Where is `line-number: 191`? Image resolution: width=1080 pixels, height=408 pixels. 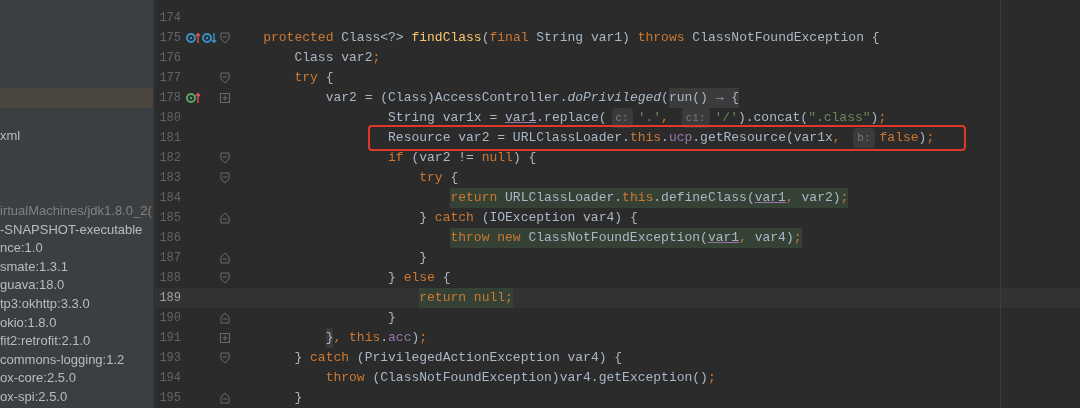 line-number: 191 is located at coordinates (169, 338).